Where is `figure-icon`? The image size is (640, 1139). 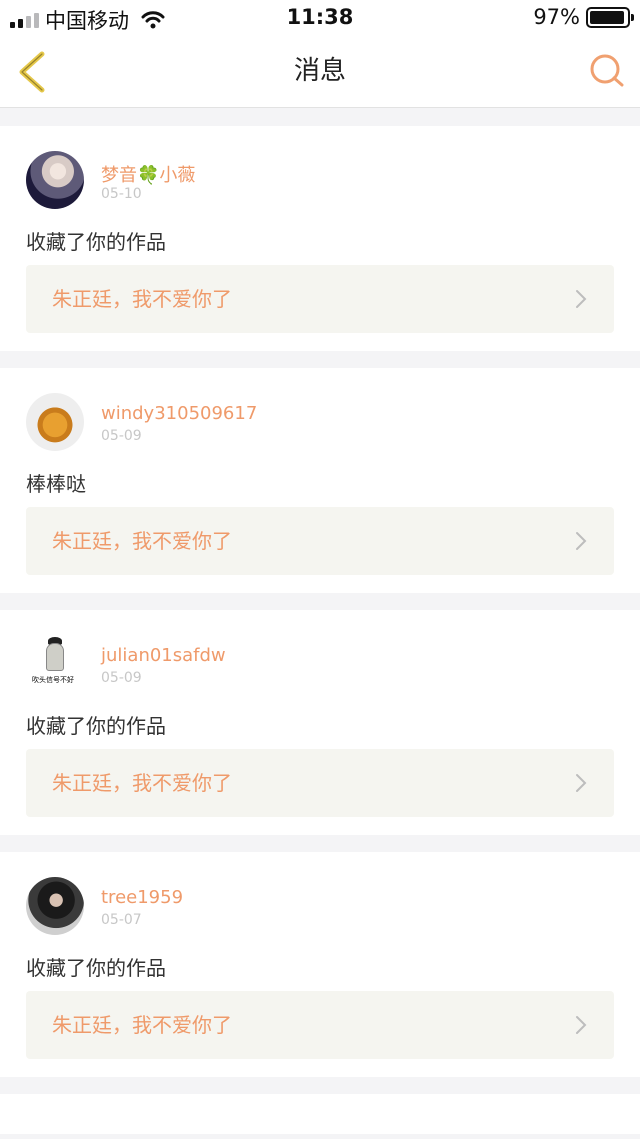 figure-icon is located at coordinates (55, 657).